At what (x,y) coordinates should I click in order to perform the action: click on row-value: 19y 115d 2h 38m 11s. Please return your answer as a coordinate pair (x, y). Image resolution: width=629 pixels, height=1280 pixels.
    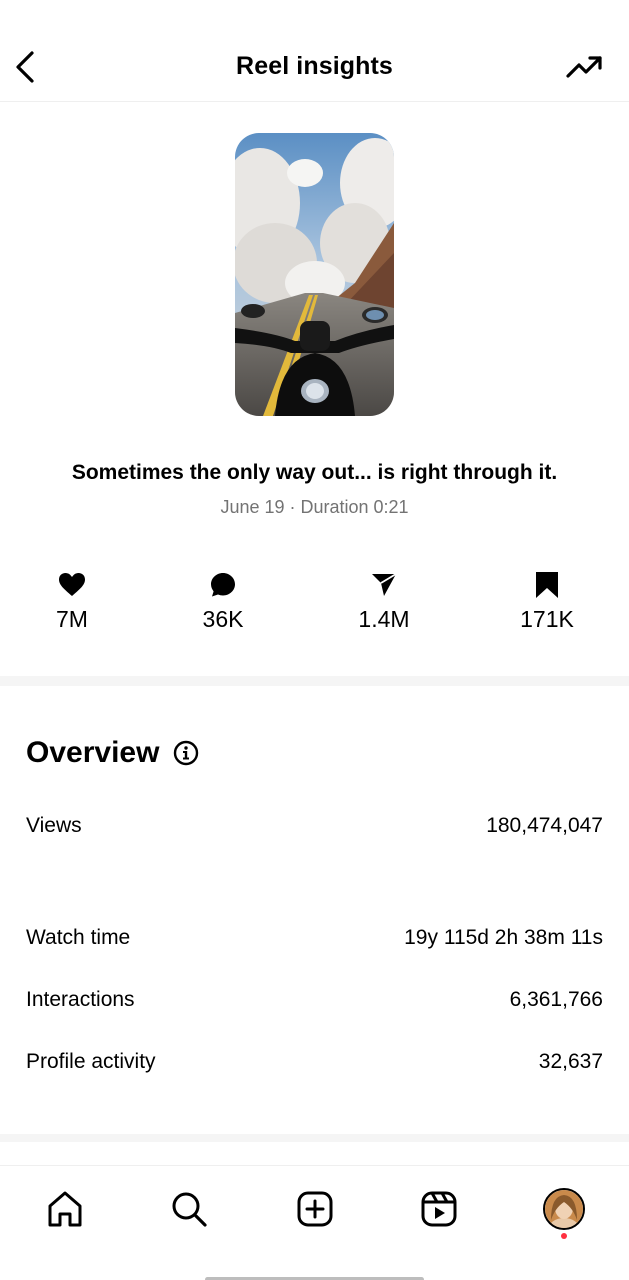
    Looking at the image, I should click on (503, 937).